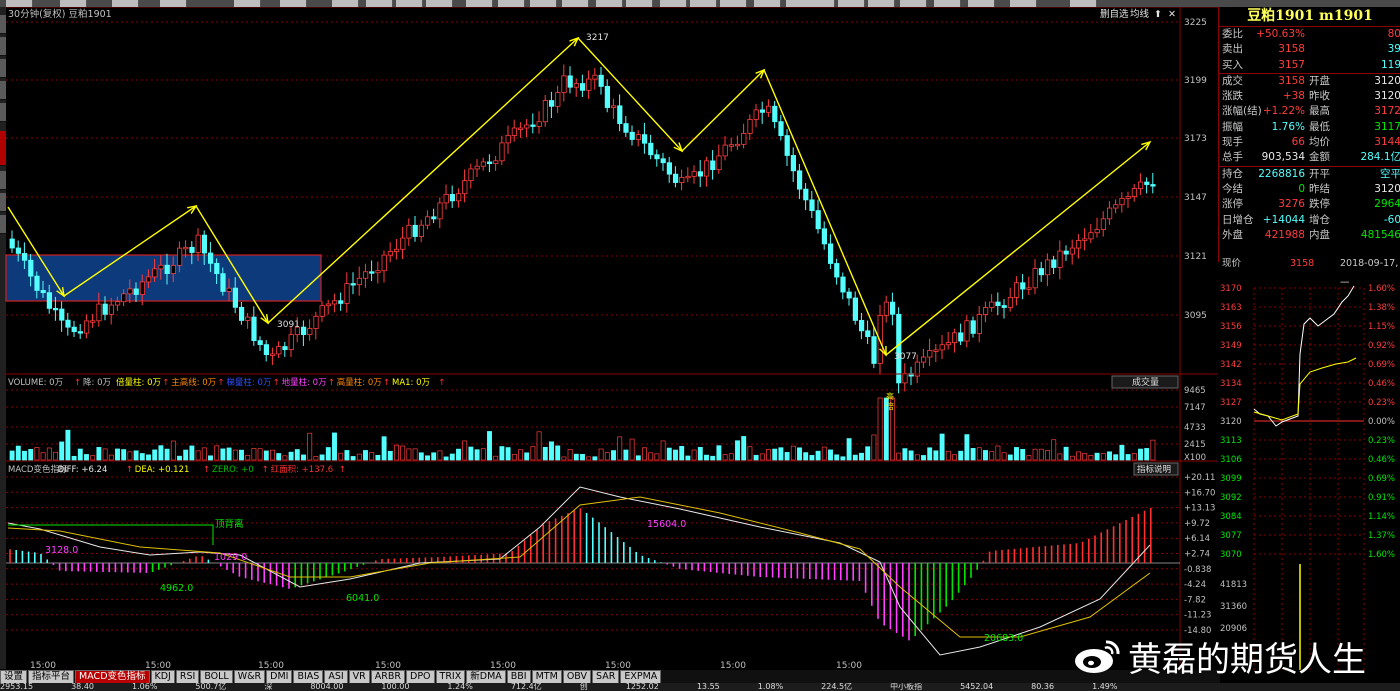 The width and height of the screenshot is (1400, 691). Describe the element at coordinates (1301, 188) in the screenshot. I see `quote-value: 0` at that location.